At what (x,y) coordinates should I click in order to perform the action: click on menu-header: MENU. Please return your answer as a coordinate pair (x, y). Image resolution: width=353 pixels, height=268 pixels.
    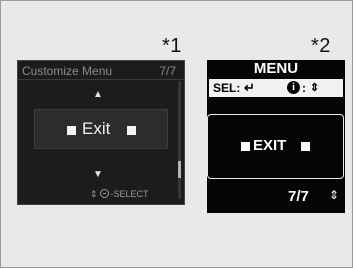
    Looking at the image, I should click on (276, 68).